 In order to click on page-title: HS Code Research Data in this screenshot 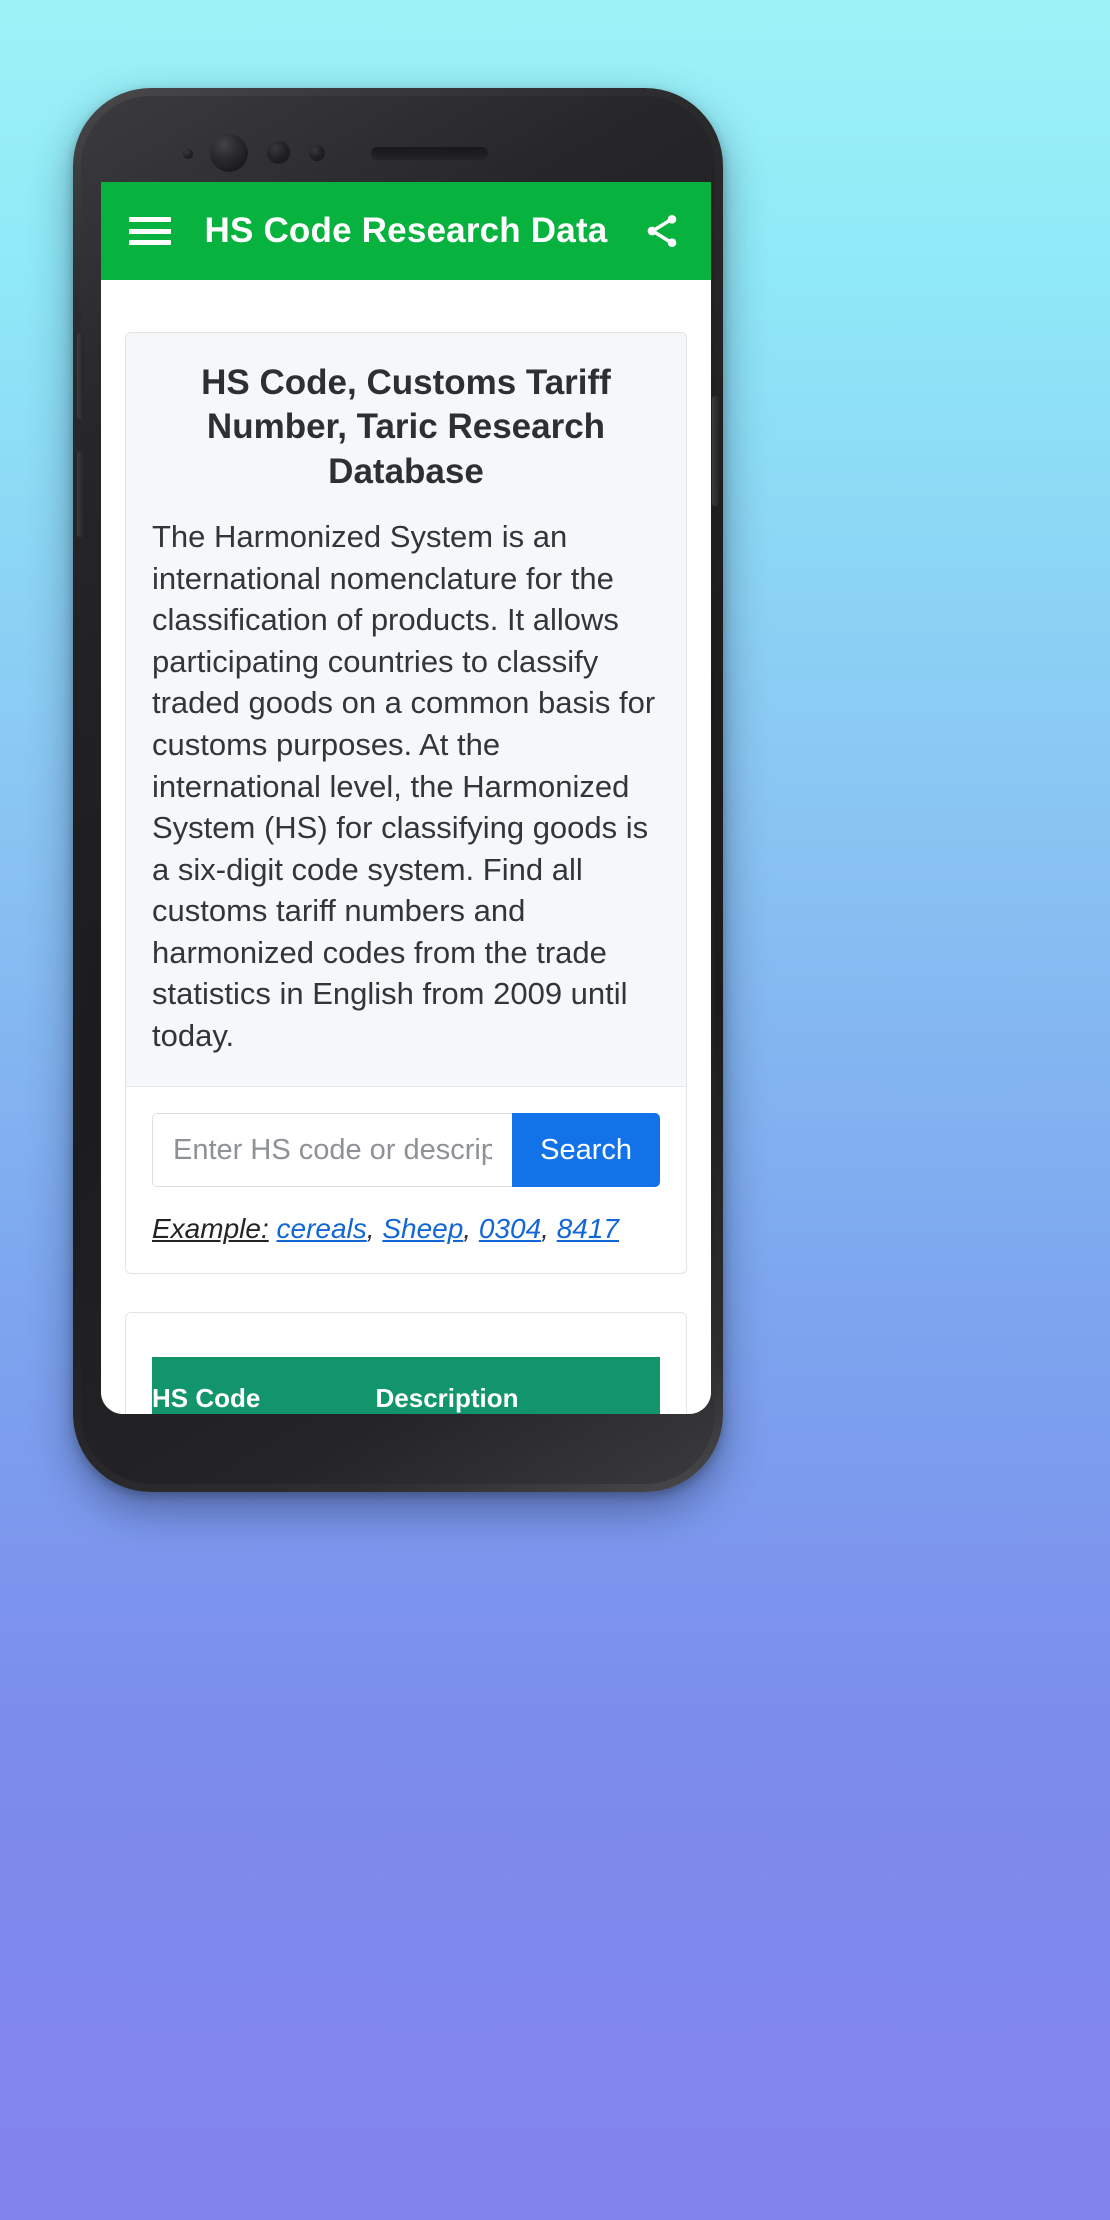, I will do `click(406, 230)`.